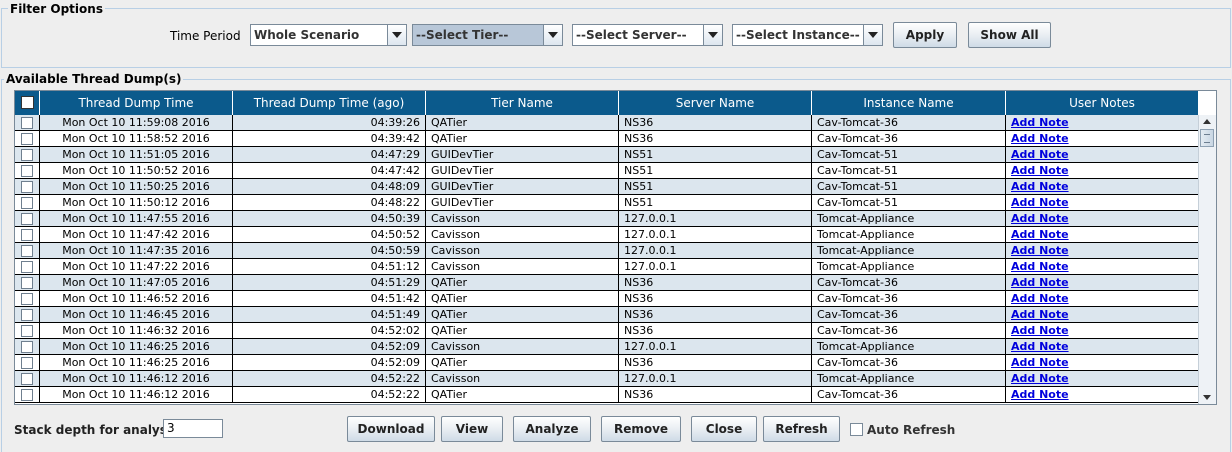 The width and height of the screenshot is (1232, 452). Describe the element at coordinates (136, 103) in the screenshot. I see `column-header-time: Thread Dump Time` at that location.